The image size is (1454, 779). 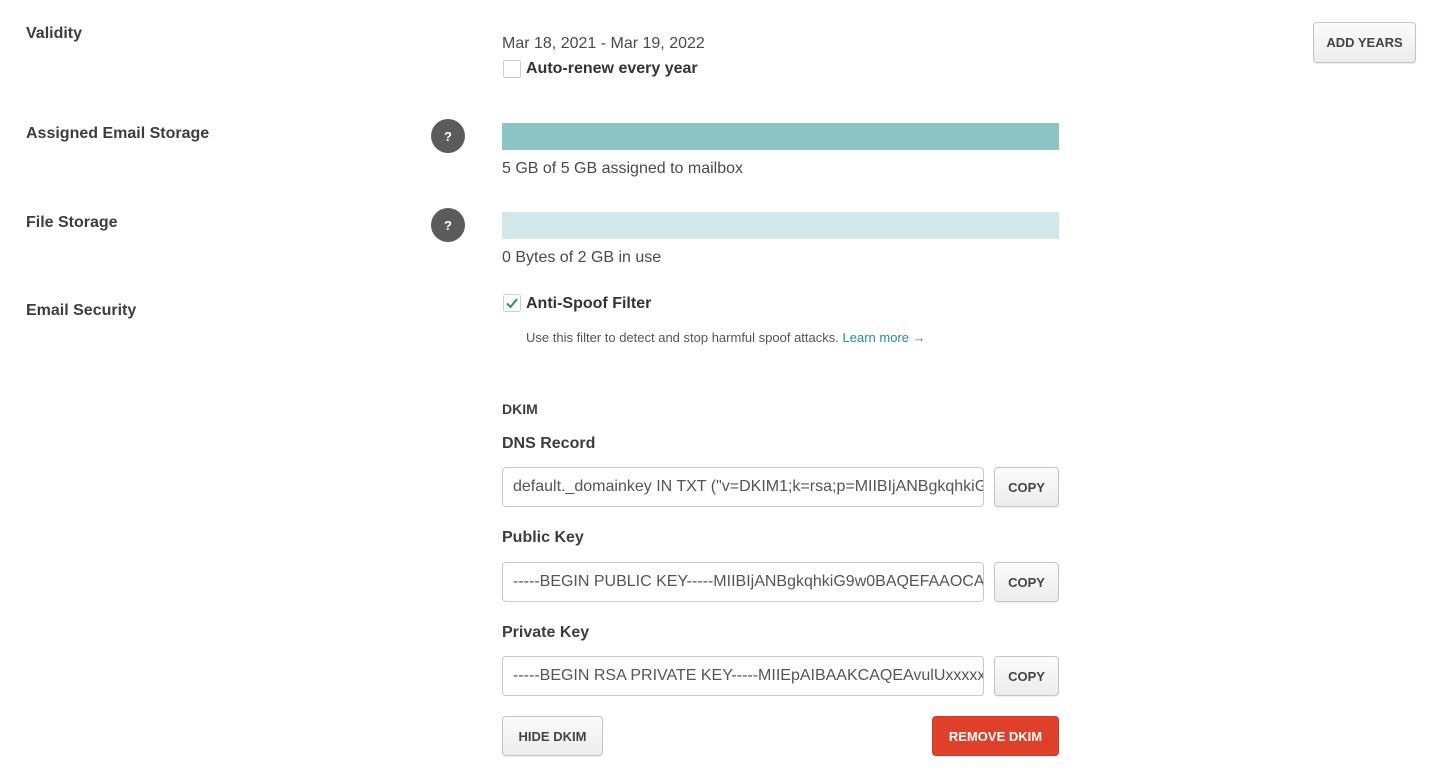 What do you see at coordinates (54, 33) in the screenshot?
I see `validity-label: Validity` at bounding box center [54, 33].